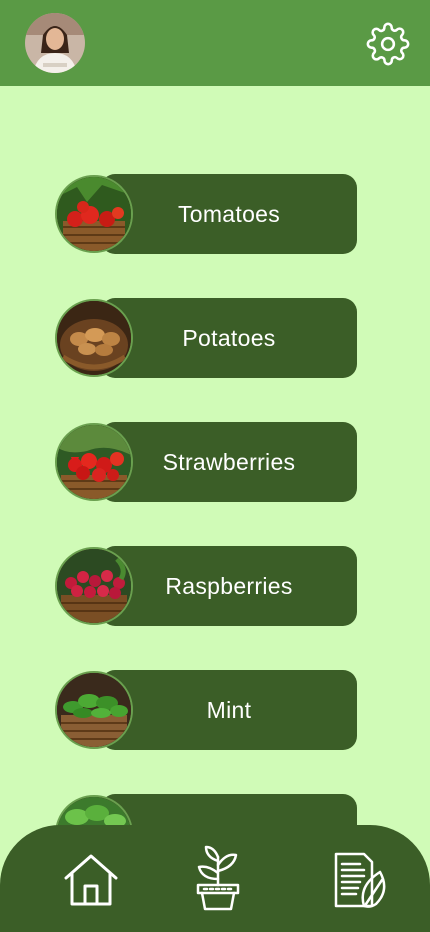  I want to click on crop-pill: Tomatoes, so click(229, 214).